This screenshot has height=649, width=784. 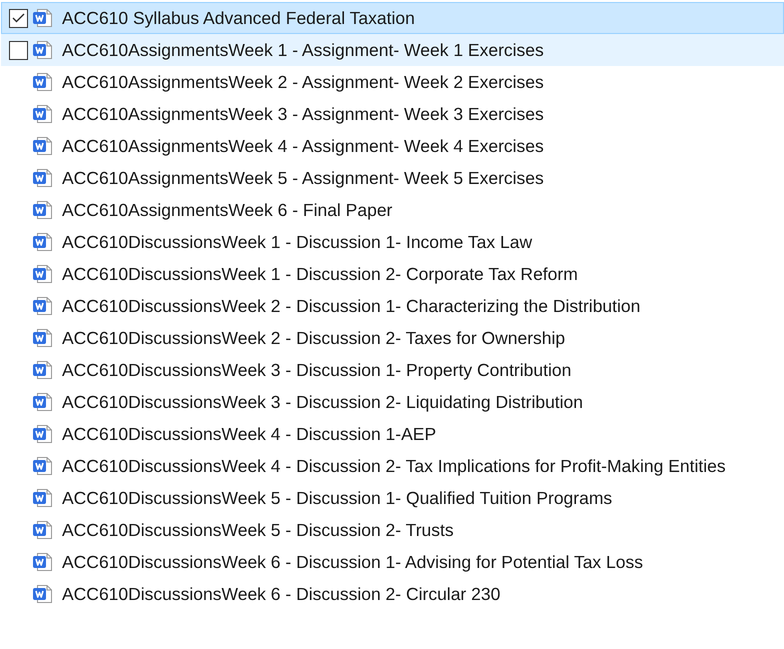 What do you see at coordinates (281, 594) in the screenshot?
I see `file-name: ACC610DiscussionsWeek 6 - Discussion 2- Circular 230` at bounding box center [281, 594].